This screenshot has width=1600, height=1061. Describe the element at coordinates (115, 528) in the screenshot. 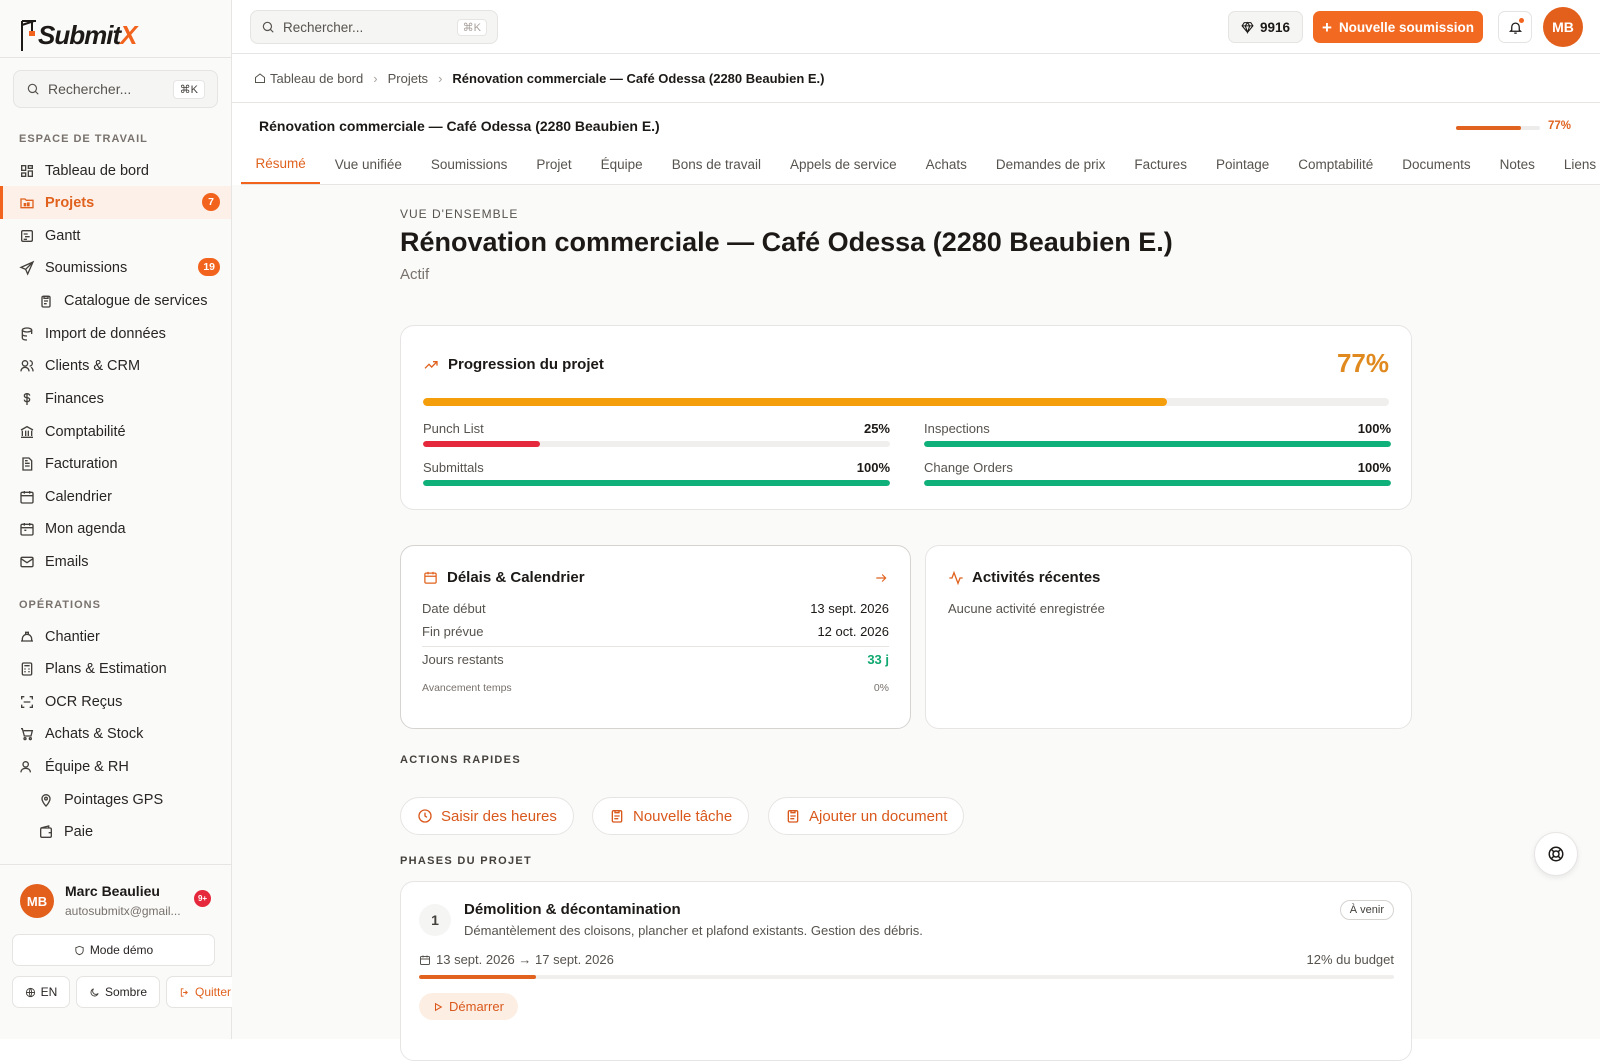

I see `sidebar-item-11: Mon agenda` at that location.